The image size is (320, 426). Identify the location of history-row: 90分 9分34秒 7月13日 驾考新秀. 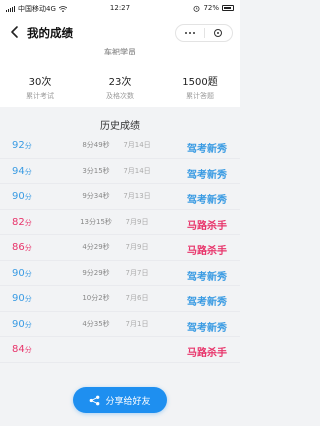
(120, 197).